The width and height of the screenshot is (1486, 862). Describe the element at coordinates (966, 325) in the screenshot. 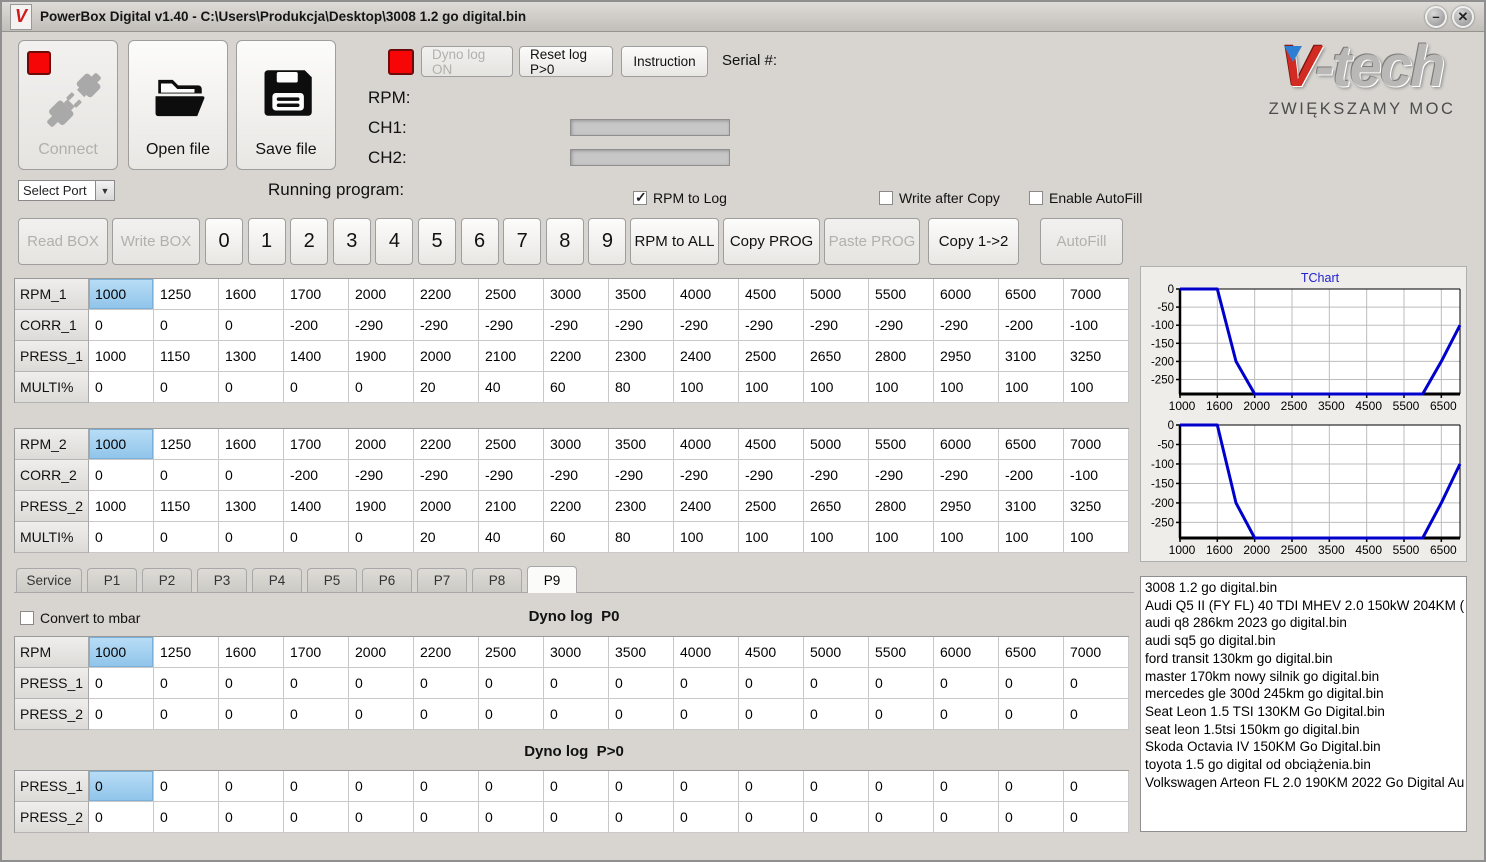

I see `prog1-cell-CORR_1-13: -290` at that location.